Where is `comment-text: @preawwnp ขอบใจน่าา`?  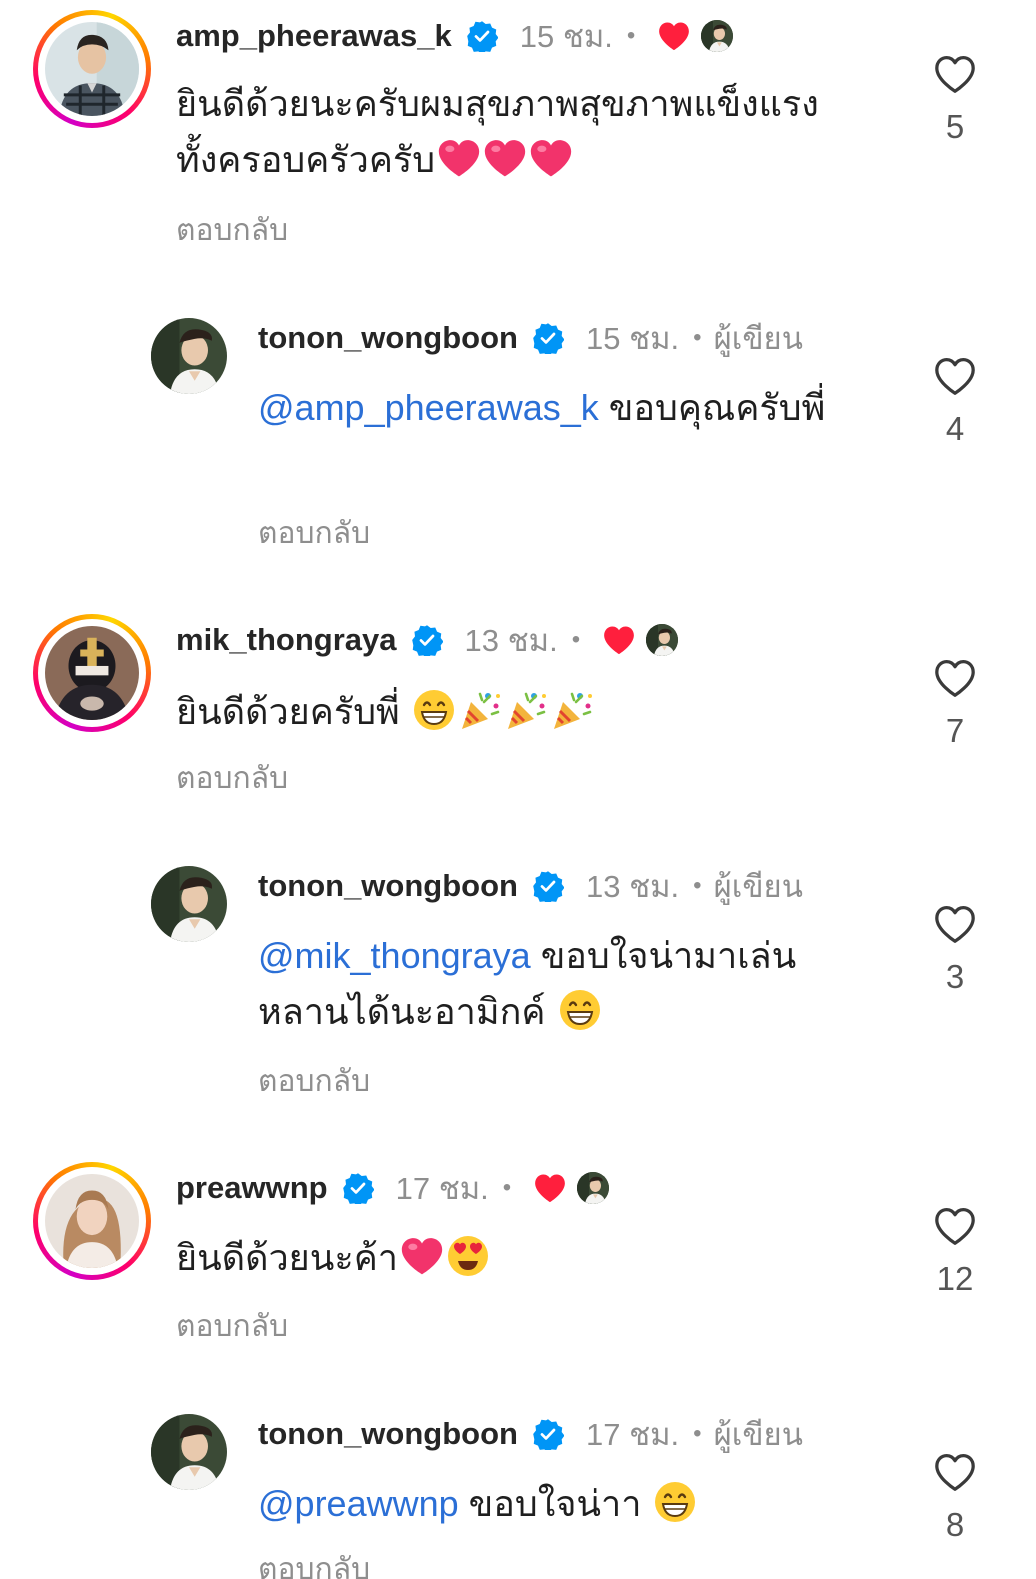
comment-text: @preawwnp ขอบใจน่าา is located at coordinates (568, 1504).